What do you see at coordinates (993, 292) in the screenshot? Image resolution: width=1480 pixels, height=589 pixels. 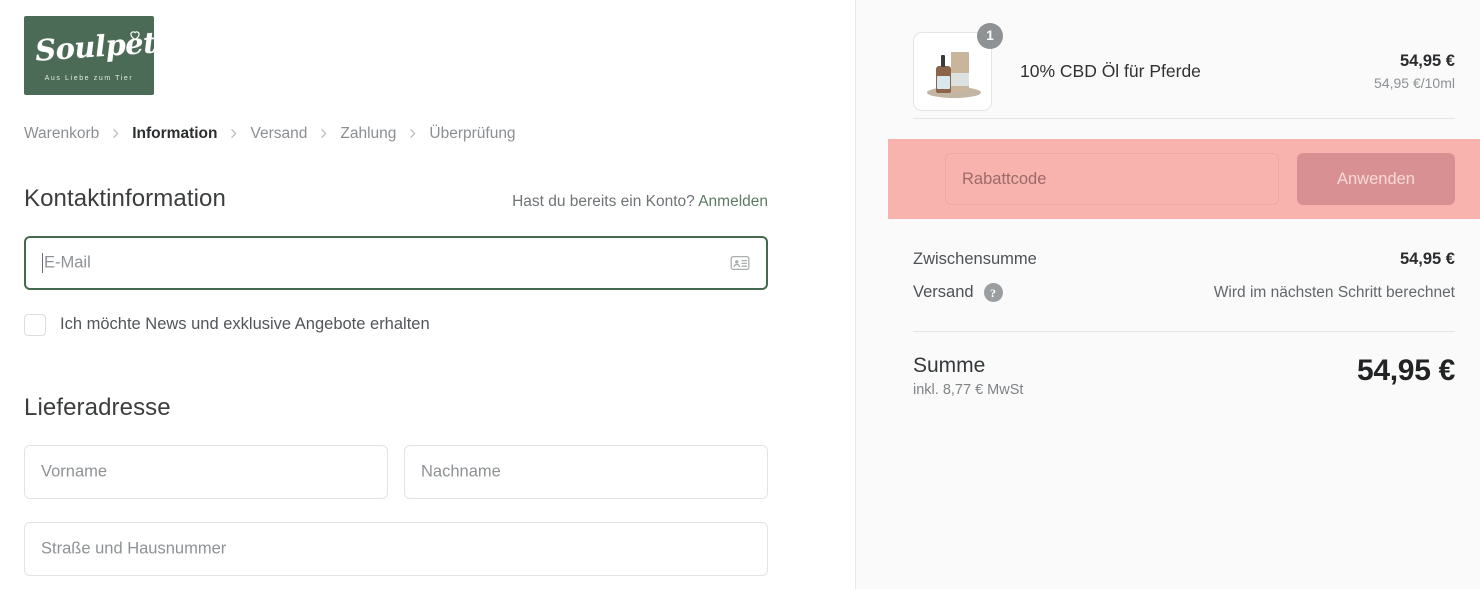 I see `question-mark-icon: ?` at bounding box center [993, 292].